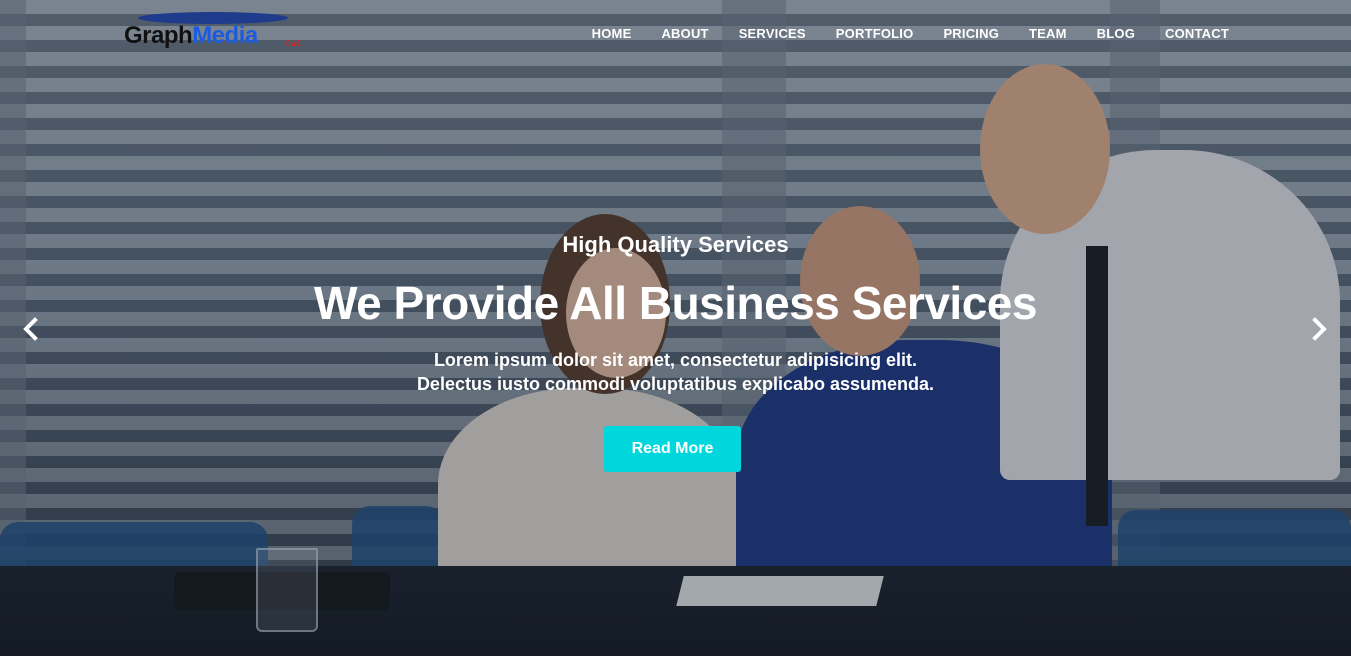 Image resolution: width=1351 pixels, height=656 pixels. What do you see at coordinates (971, 33) in the screenshot?
I see `nav-pricing: PRICING` at bounding box center [971, 33].